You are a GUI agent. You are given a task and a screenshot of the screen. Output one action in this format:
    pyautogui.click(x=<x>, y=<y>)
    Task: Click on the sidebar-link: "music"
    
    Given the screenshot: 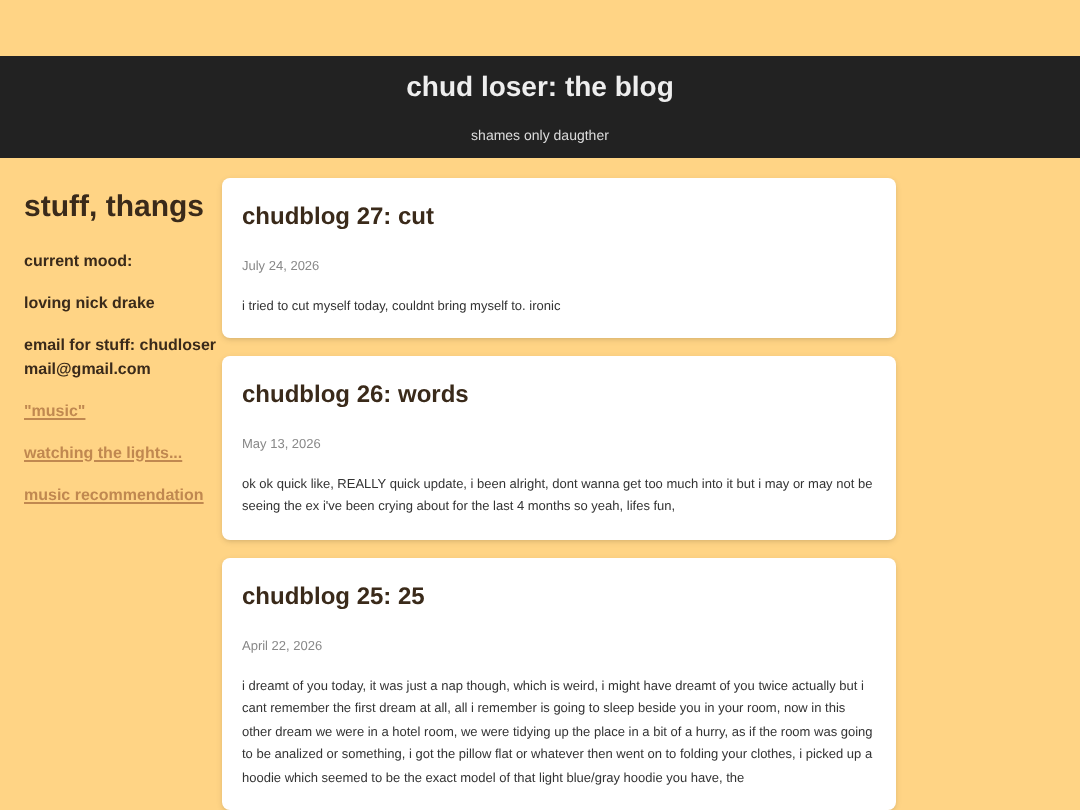 What is the action you would take?
    pyautogui.click(x=55, y=411)
    